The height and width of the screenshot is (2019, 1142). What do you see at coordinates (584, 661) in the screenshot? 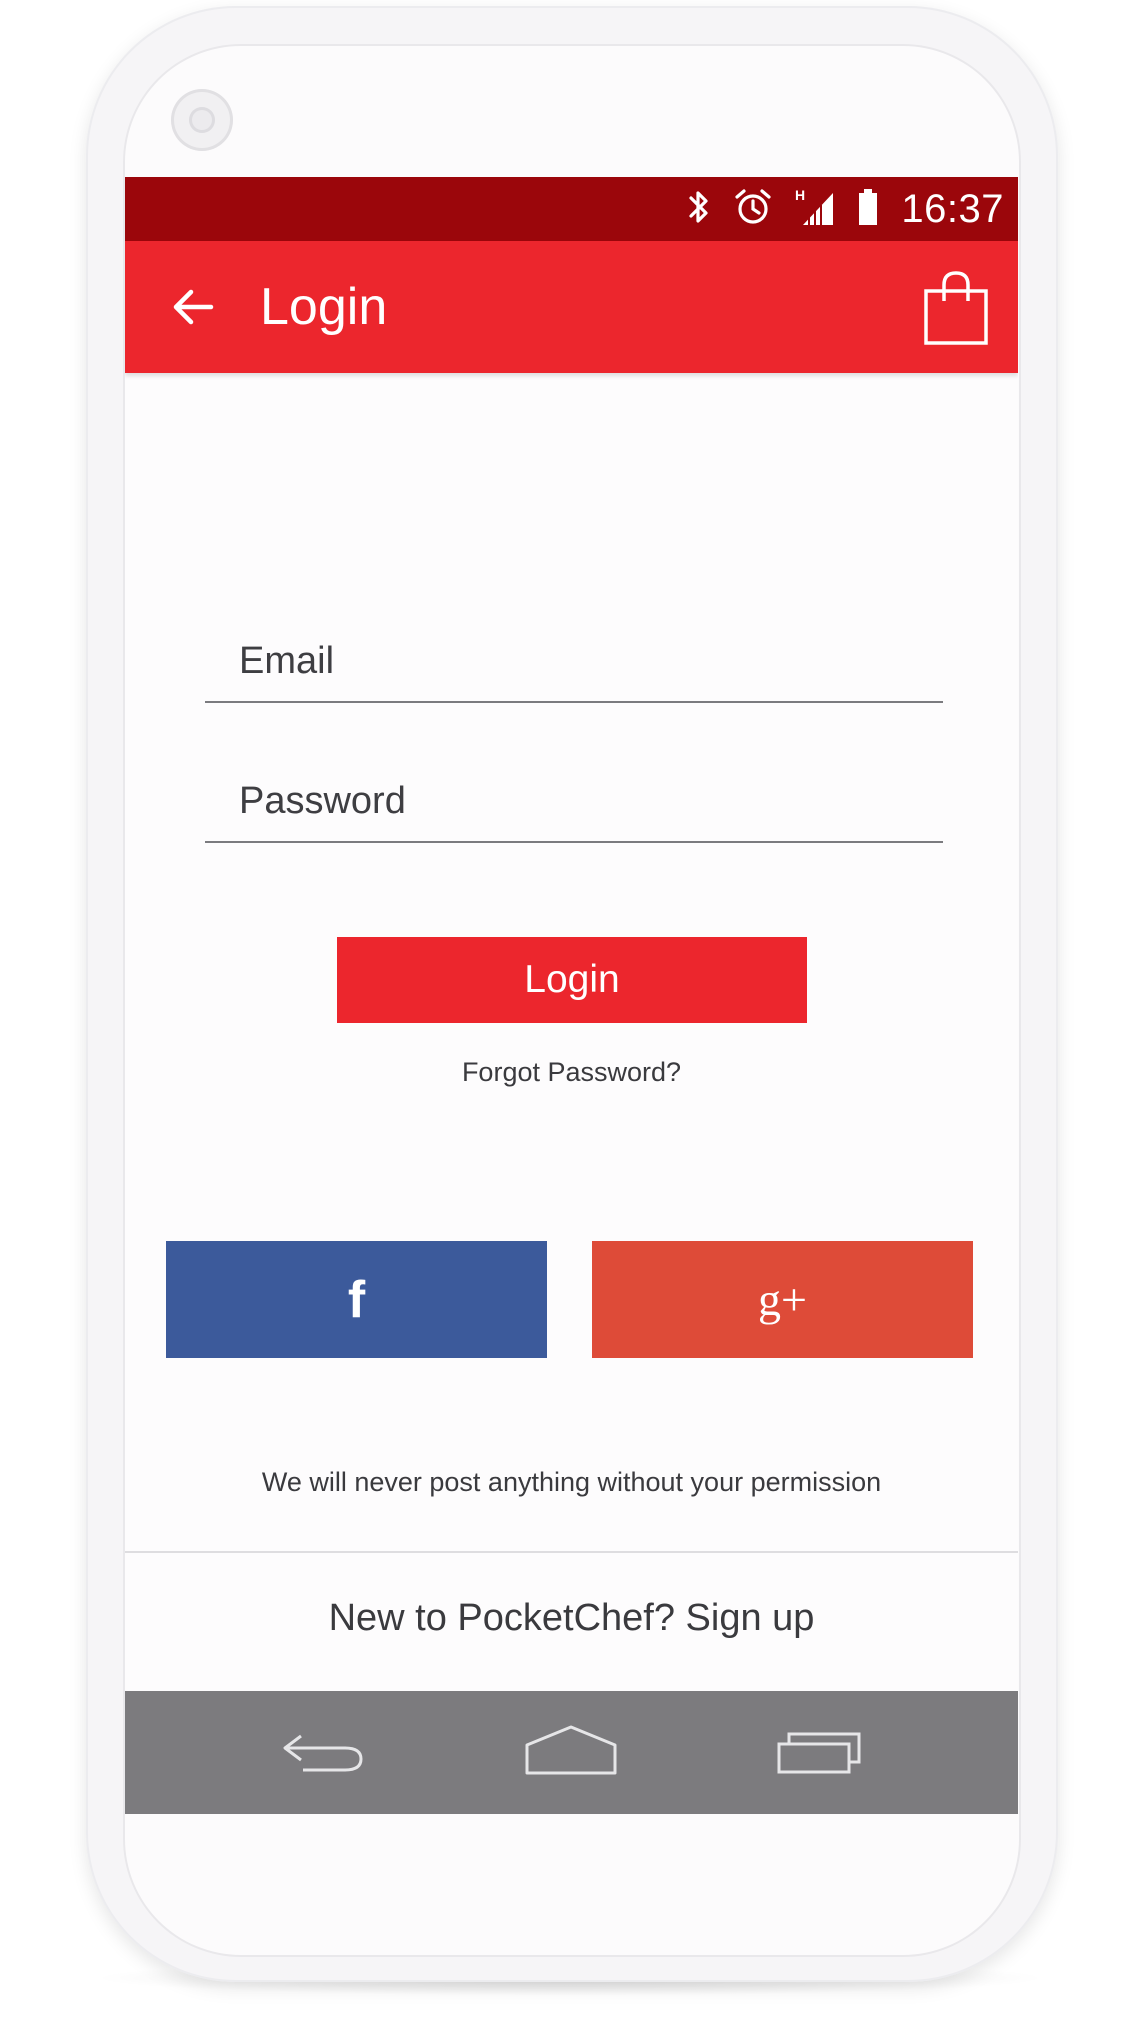
I see `email-input` at bounding box center [584, 661].